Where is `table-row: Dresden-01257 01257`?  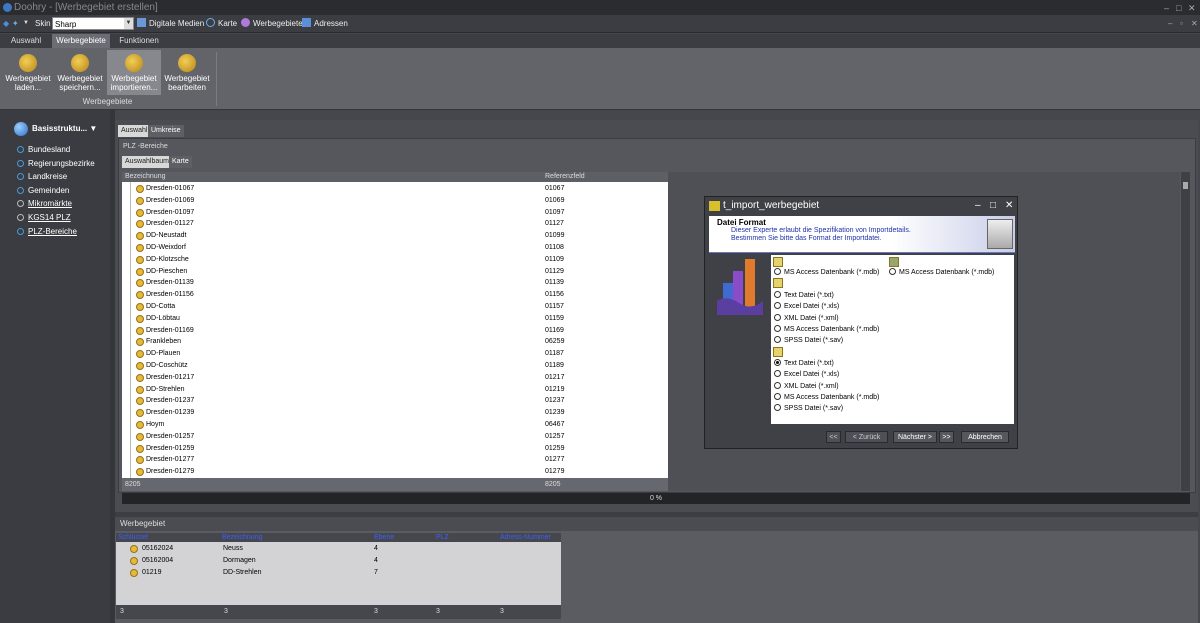
table-row: Dresden-01257 01257 is located at coordinates (395, 437).